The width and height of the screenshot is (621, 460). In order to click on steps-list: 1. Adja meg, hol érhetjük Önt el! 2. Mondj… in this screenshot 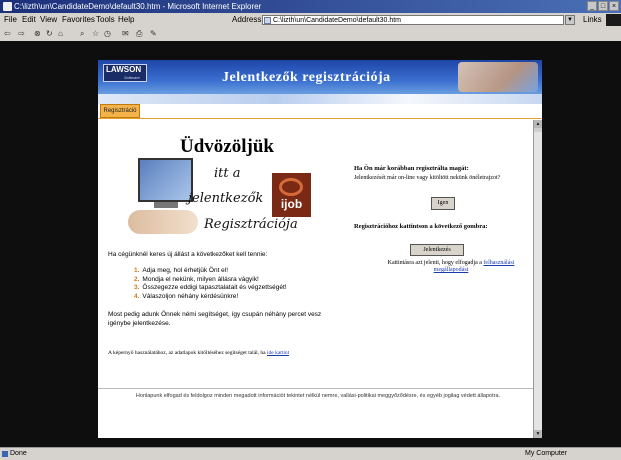, I will do `click(210, 284)`.